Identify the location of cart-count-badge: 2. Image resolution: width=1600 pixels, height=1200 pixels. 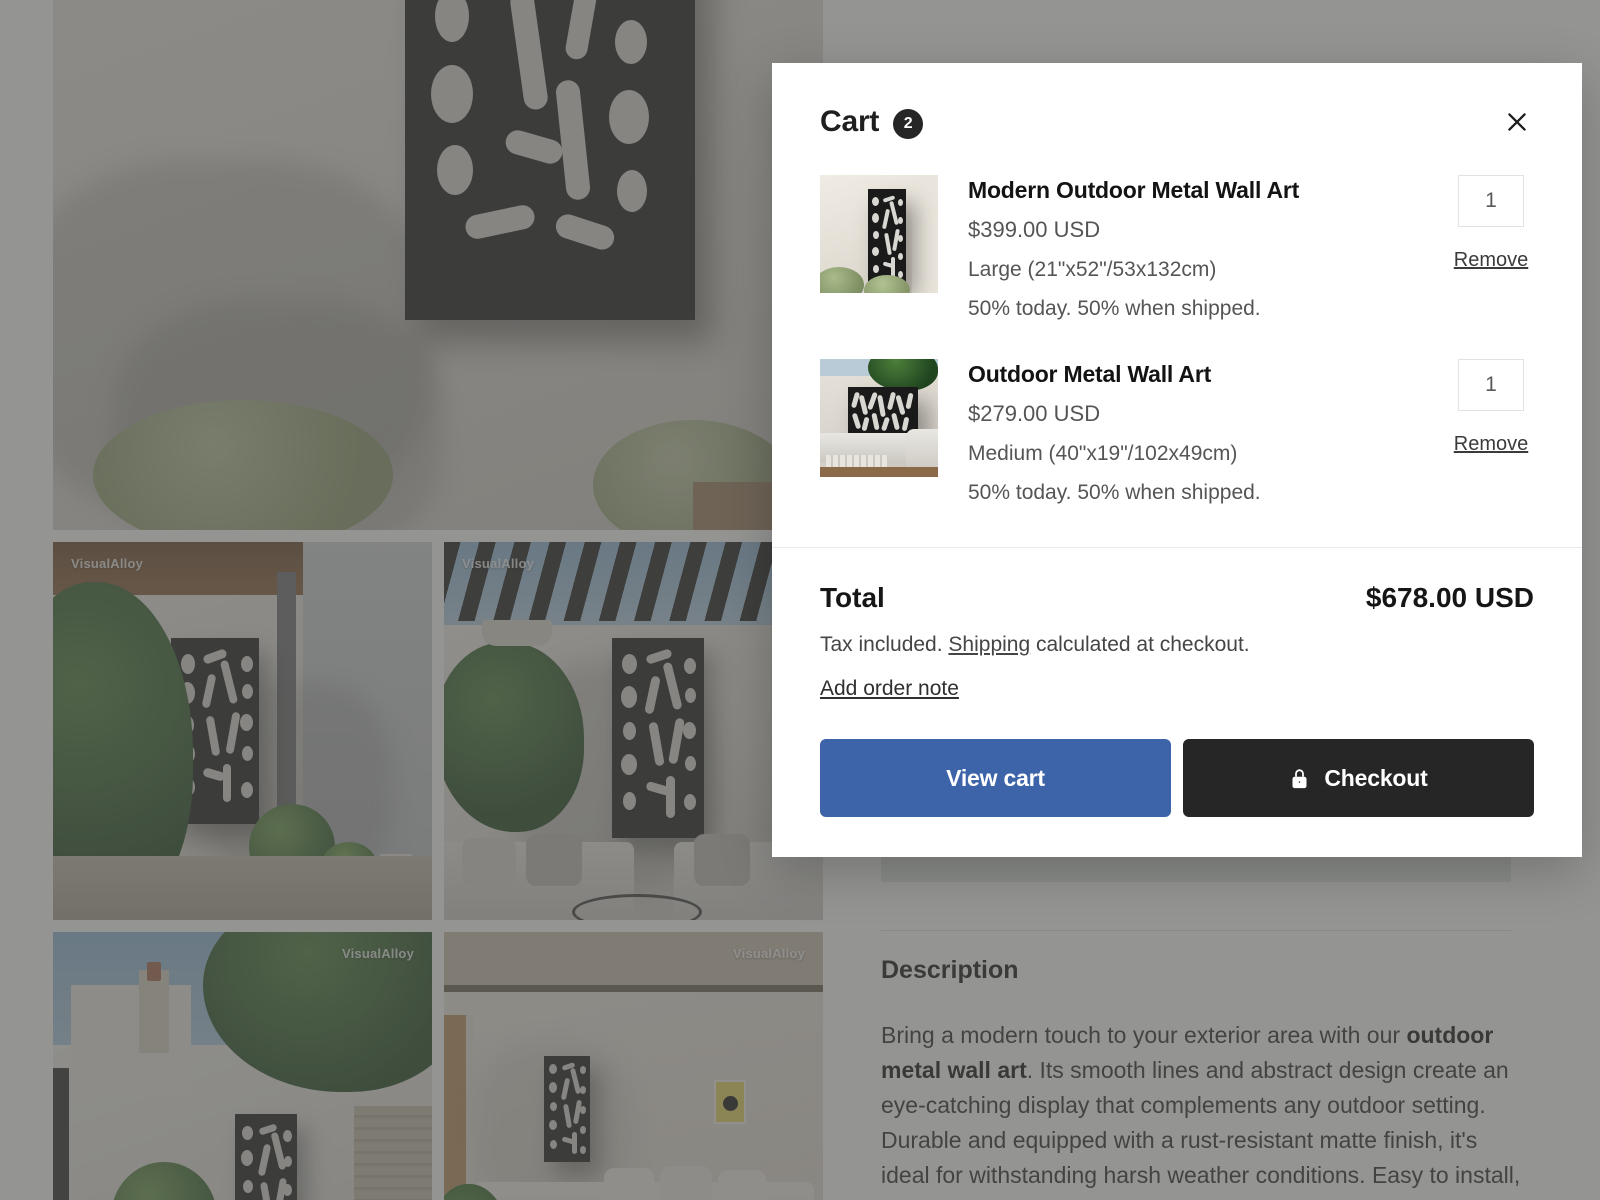
(908, 123).